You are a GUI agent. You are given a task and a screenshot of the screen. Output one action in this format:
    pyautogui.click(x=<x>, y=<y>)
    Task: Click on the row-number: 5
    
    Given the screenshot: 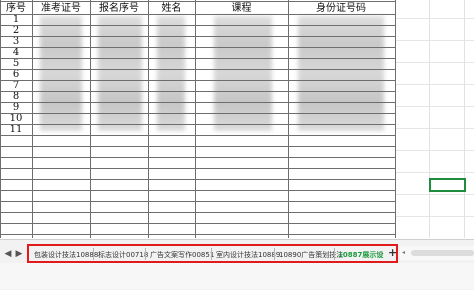 What is the action you would take?
    pyautogui.click(x=16, y=63)
    